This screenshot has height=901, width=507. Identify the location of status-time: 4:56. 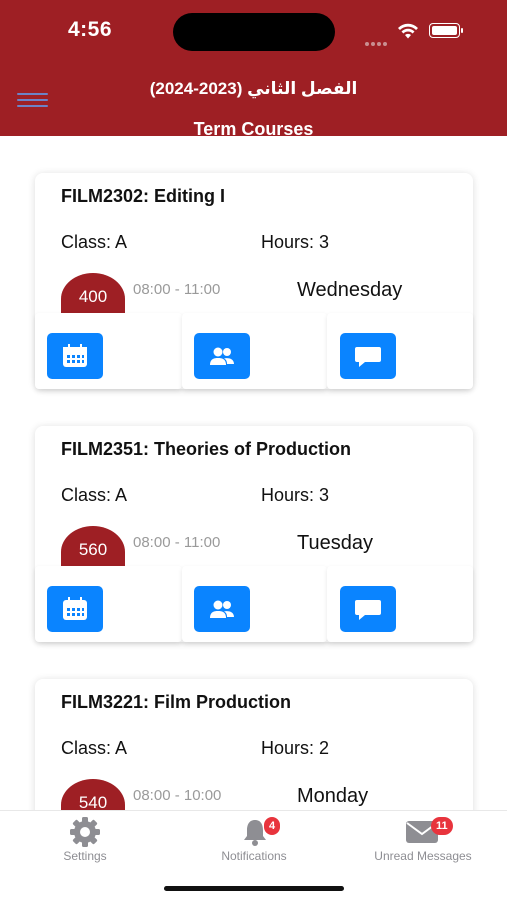
(90, 29).